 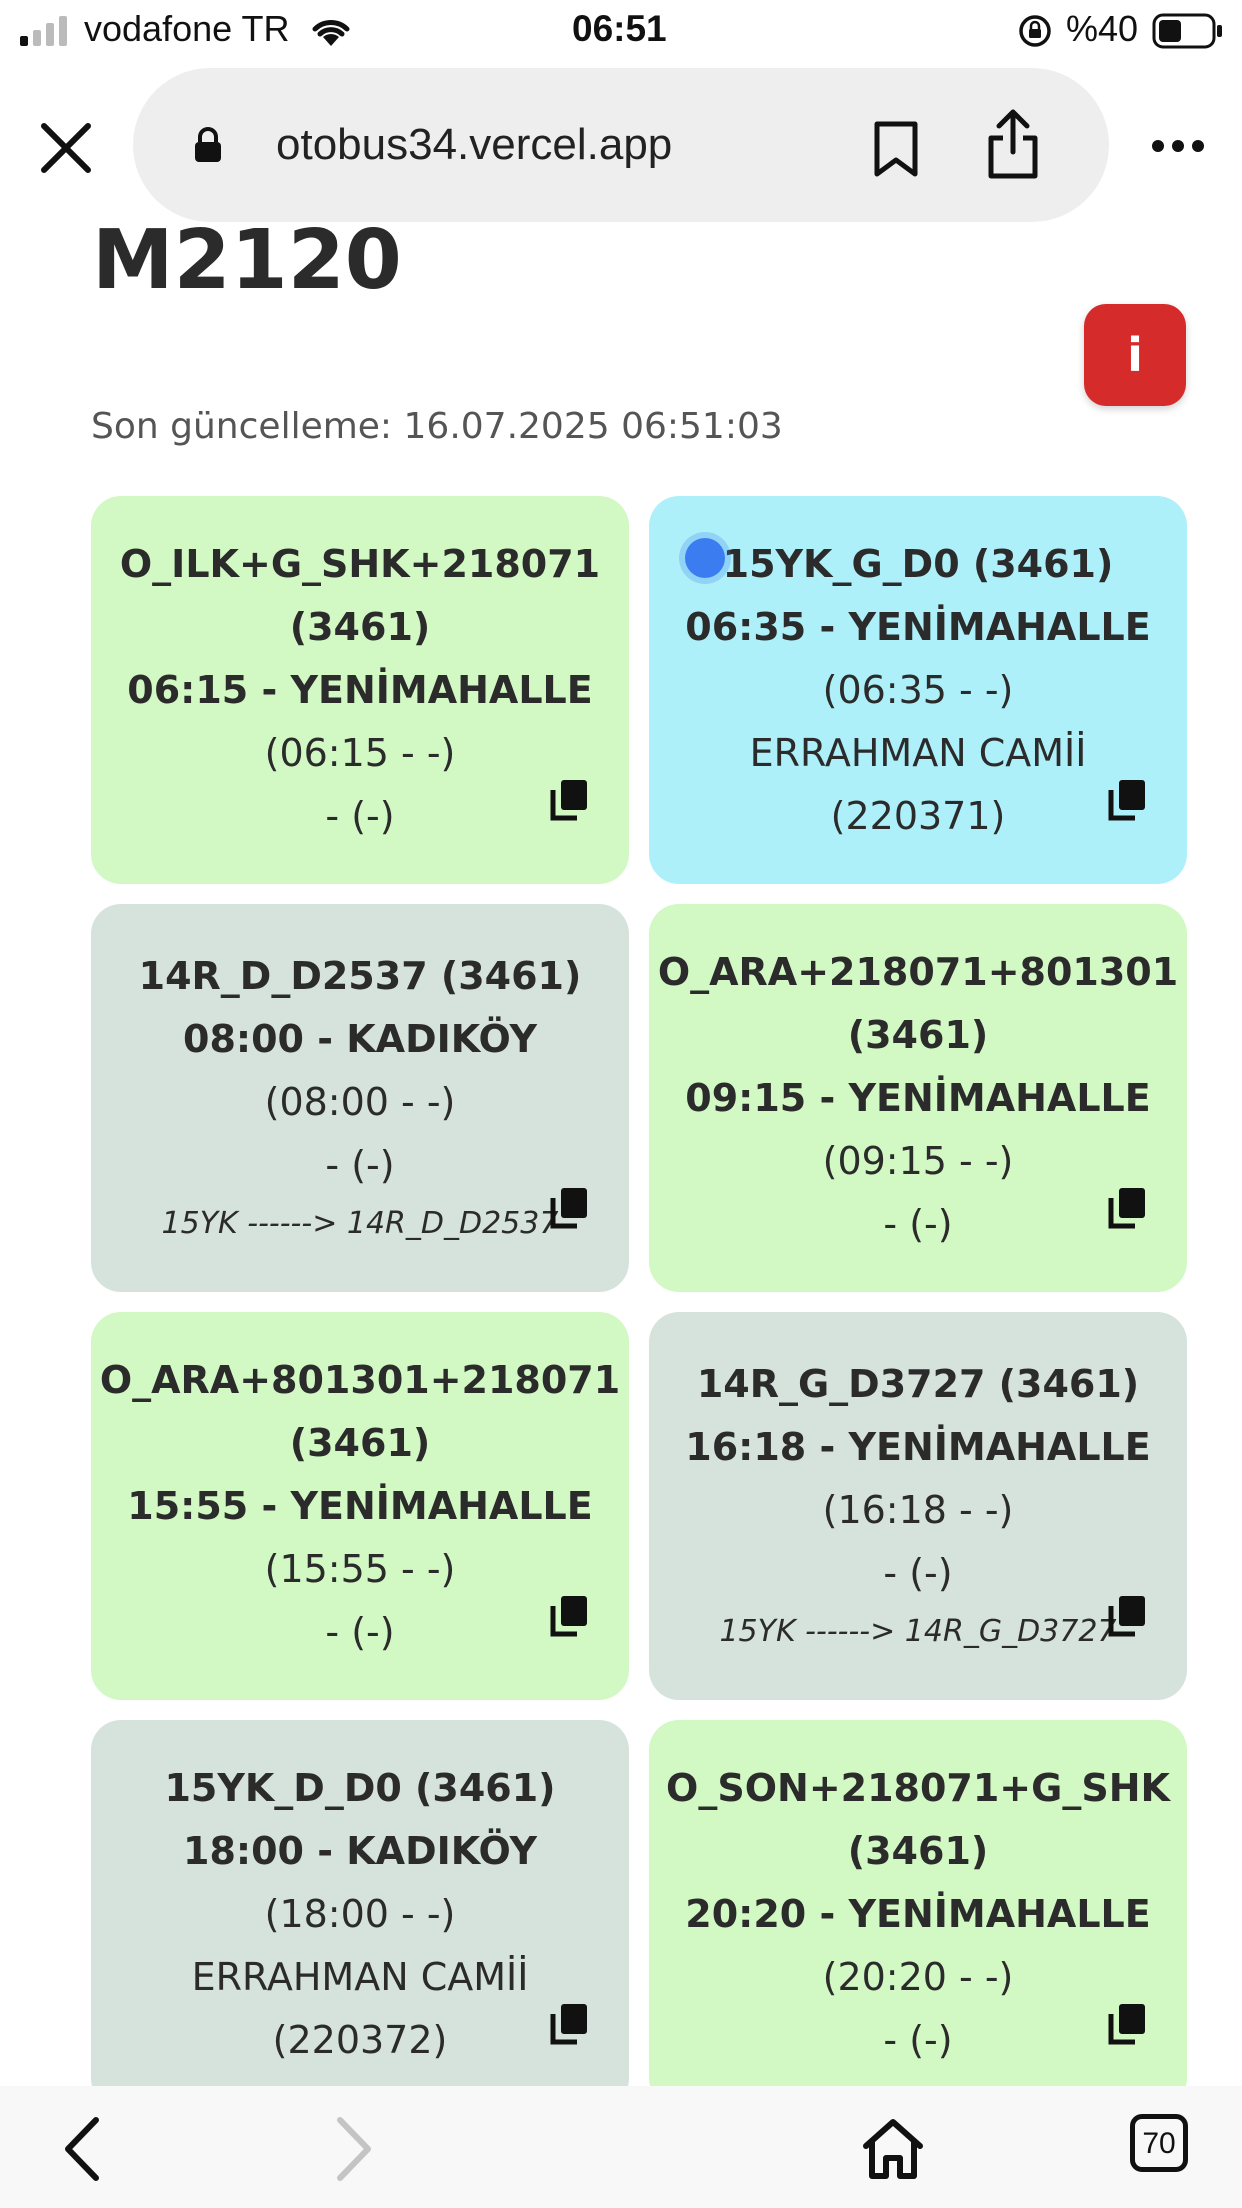 I want to click on trip-card-line: 15YK_G_D0 (3461), so click(x=918, y=563).